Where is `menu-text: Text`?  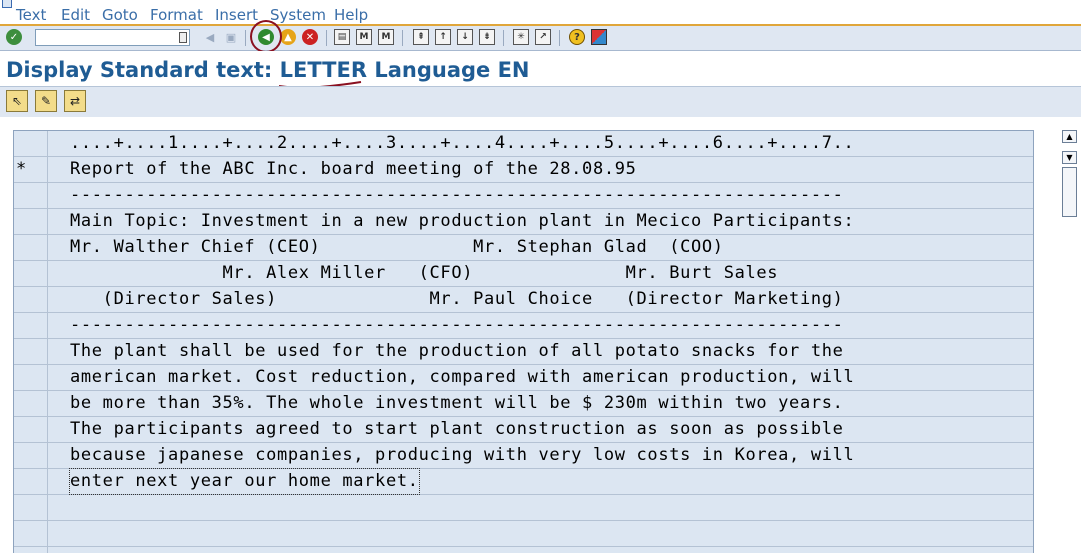 menu-text: Text is located at coordinates (31, 15).